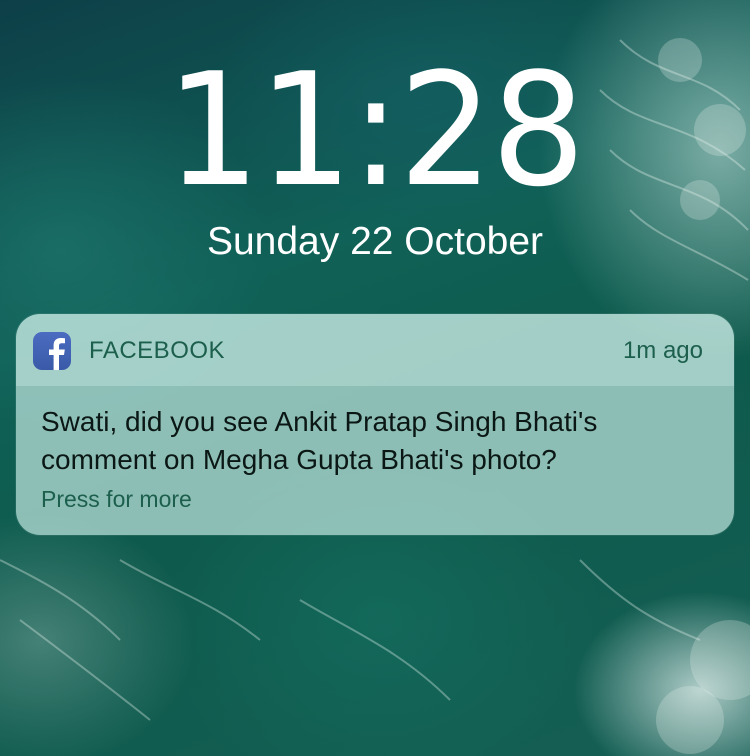 Image resolution: width=750 pixels, height=756 pixels. Describe the element at coordinates (375, 130) in the screenshot. I see `lock-screen-time: 11:28` at that location.